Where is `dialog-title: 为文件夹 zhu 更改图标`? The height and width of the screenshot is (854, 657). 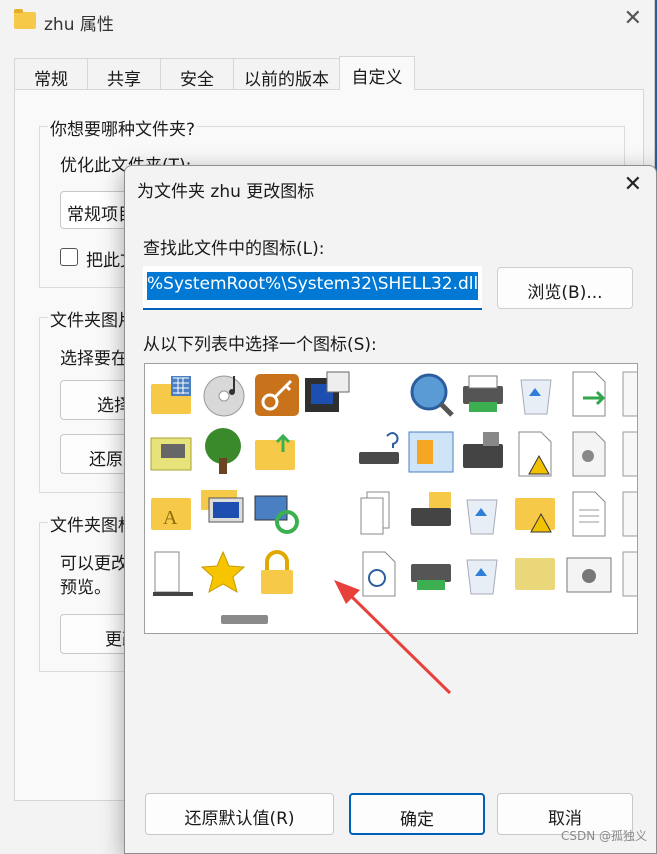
dialog-title: 为文件夹 zhu 更改图标 is located at coordinates (226, 192).